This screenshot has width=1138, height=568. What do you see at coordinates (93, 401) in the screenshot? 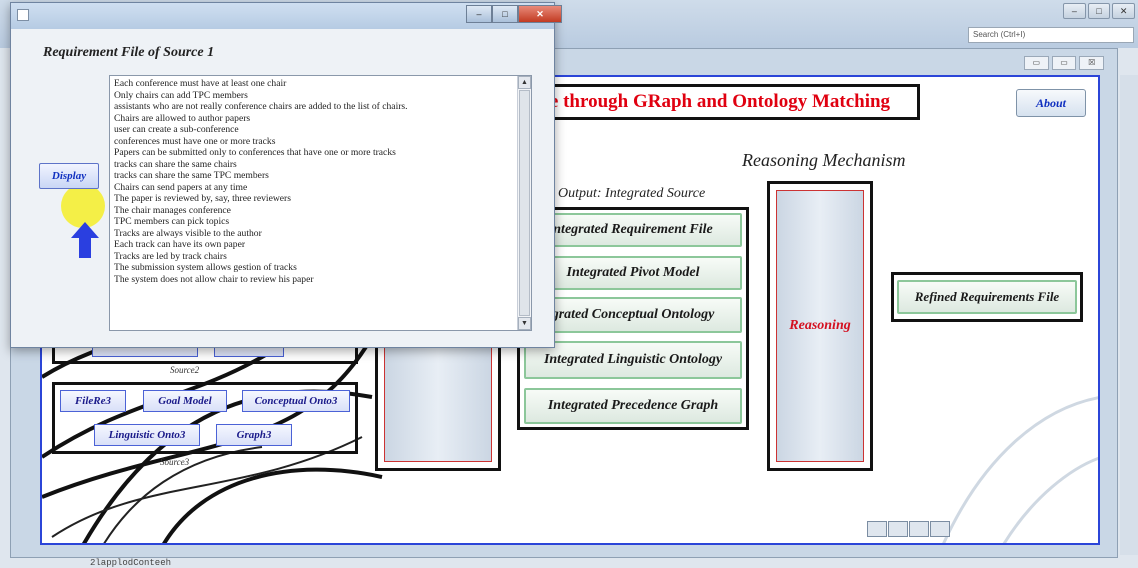
I see `filere3-button: FileRe3` at bounding box center [93, 401].